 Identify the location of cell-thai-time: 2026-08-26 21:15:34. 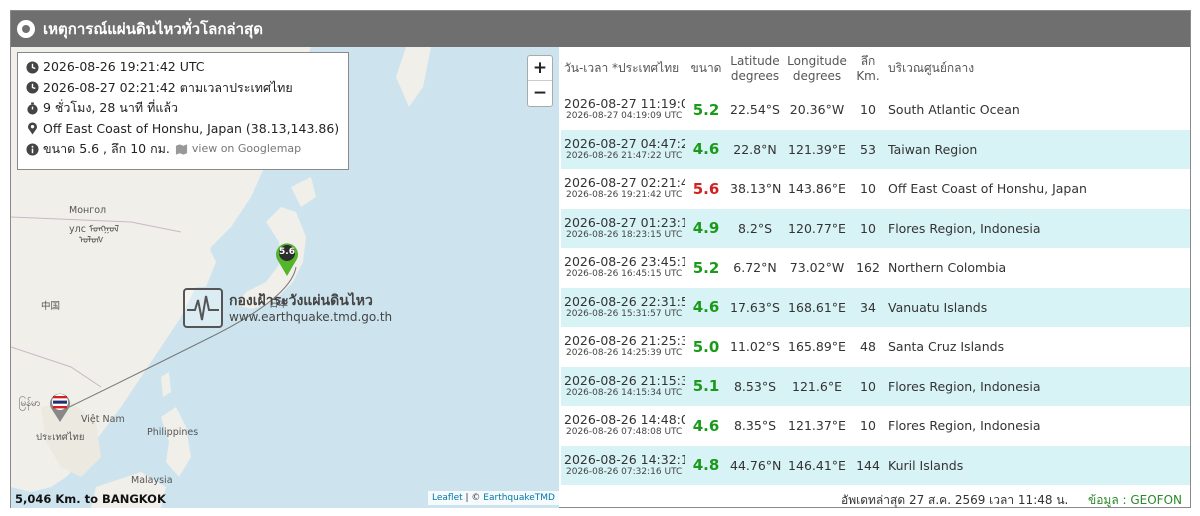
(624, 380).